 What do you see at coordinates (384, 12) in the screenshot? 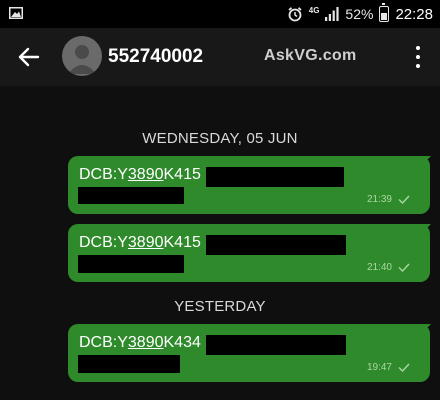
I see `battery-icon` at bounding box center [384, 12].